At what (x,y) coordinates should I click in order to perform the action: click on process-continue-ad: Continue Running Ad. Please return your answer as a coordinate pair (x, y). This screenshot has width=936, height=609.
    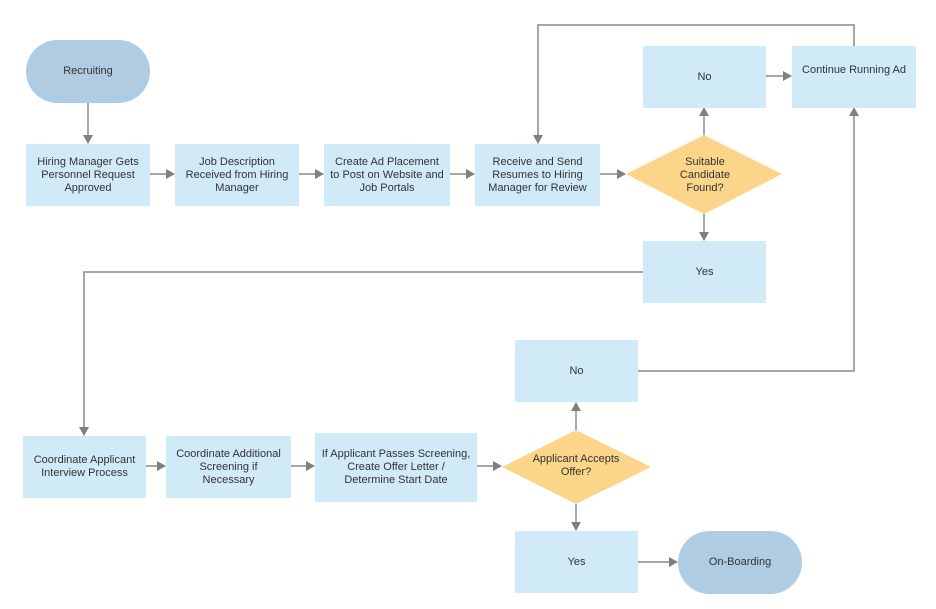
    Looking at the image, I should click on (854, 77).